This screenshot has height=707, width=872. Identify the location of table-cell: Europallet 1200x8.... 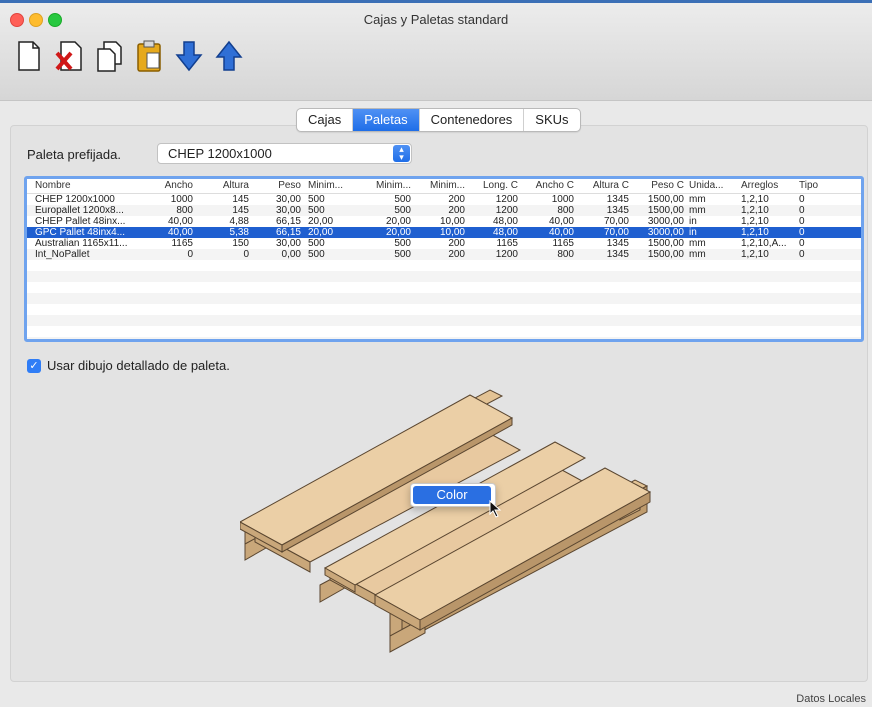
(79, 210).